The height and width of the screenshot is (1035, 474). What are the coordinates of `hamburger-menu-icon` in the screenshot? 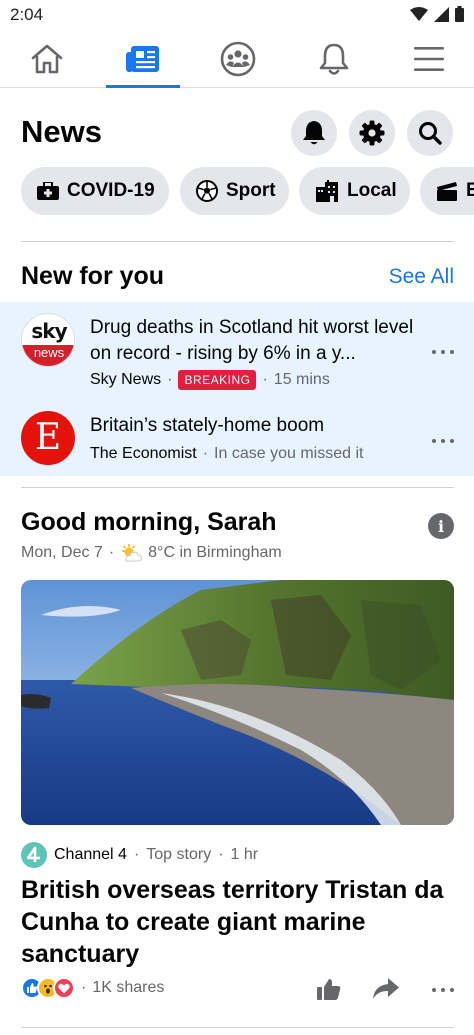 It's located at (429, 59).